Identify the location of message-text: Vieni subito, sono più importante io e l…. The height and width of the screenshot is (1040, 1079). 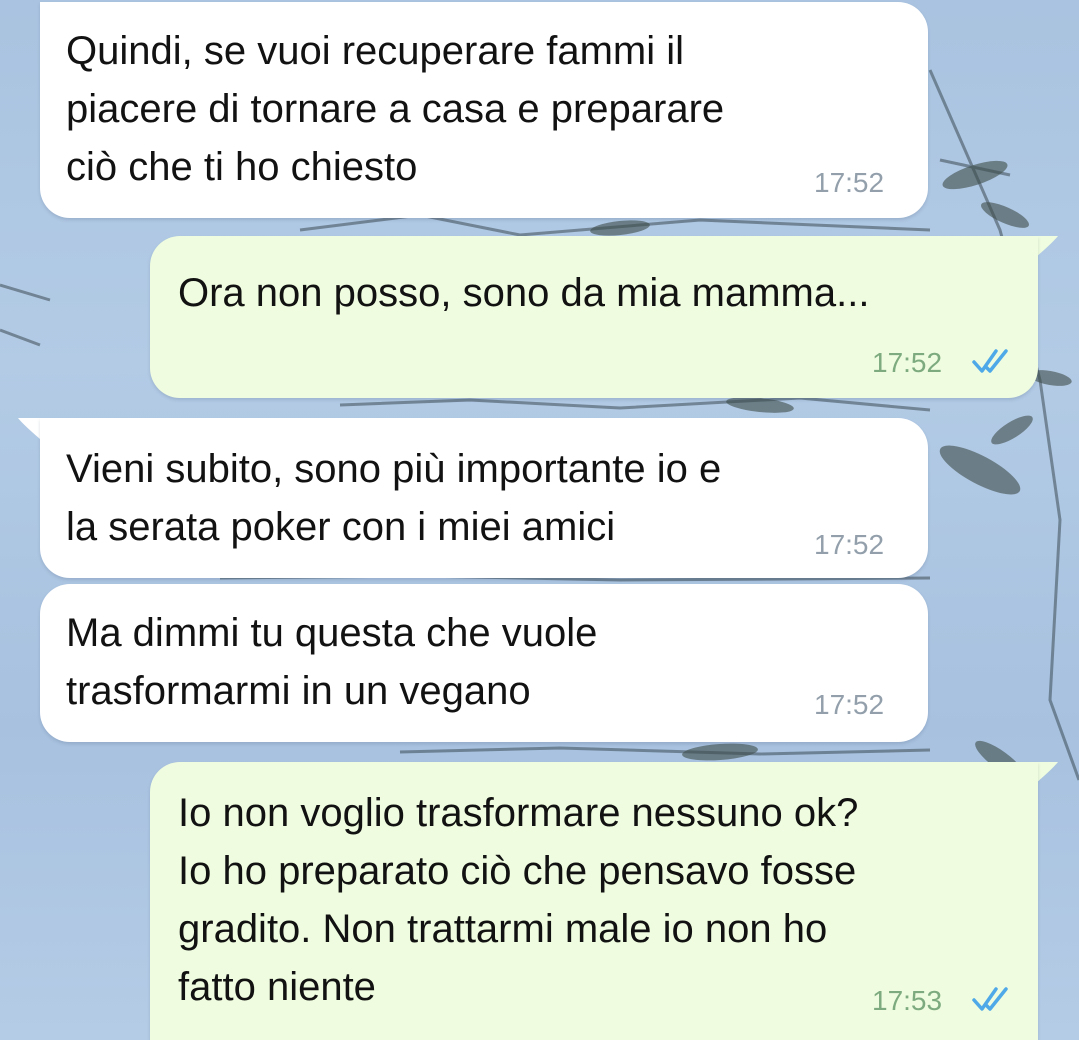
(394, 498).